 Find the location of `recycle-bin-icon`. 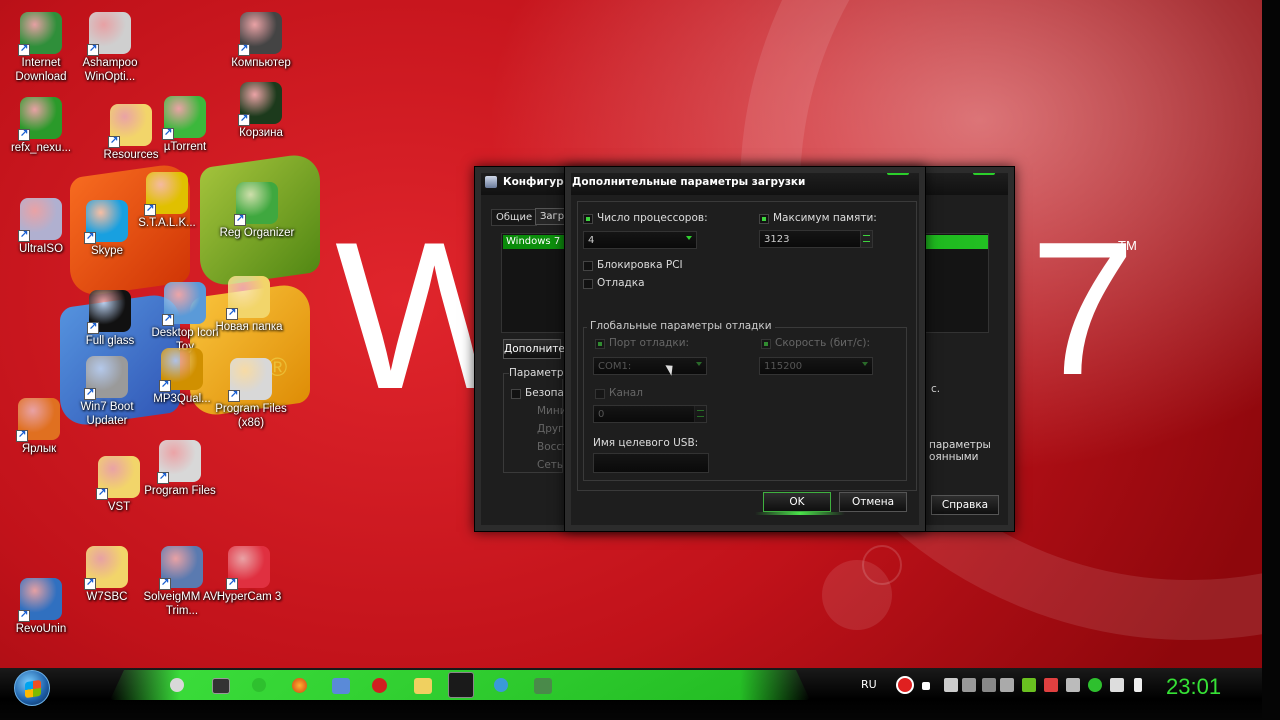

recycle-bin-icon is located at coordinates (260, 104).